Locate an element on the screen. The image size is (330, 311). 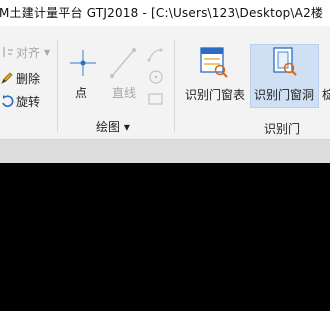
delete-button: 删除 is located at coordinates (20, 78).